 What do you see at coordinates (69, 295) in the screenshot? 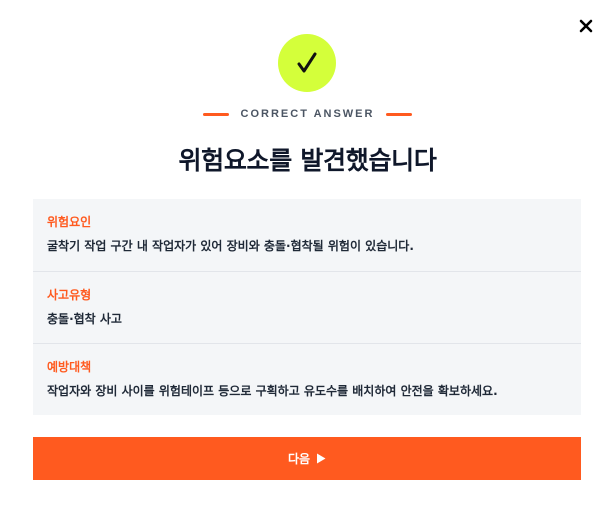
I see `accident-type-label: 사고유형` at bounding box center [69, 295].